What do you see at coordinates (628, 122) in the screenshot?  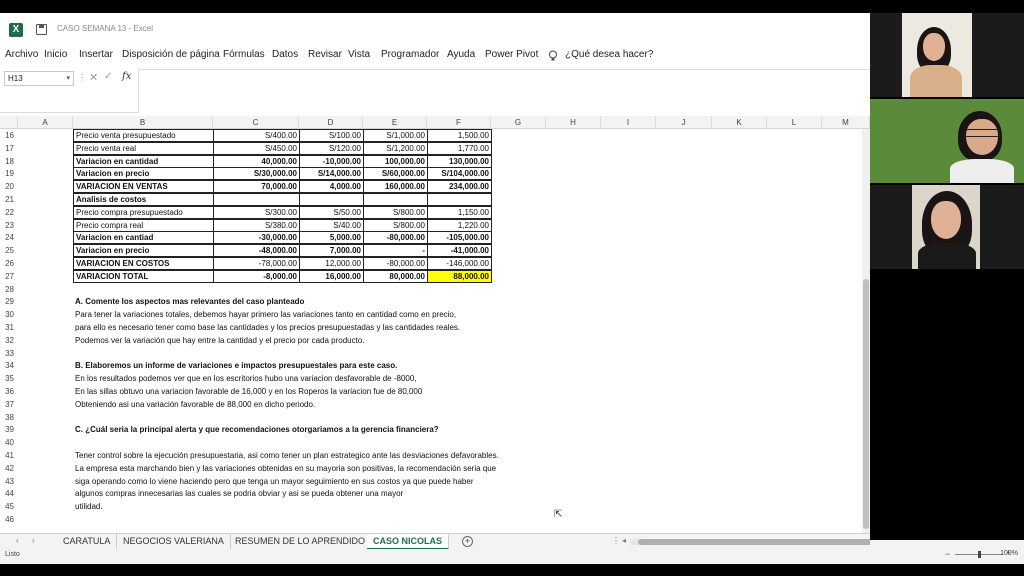 I see `column-header-i: I` at bounding box center [628, 122].